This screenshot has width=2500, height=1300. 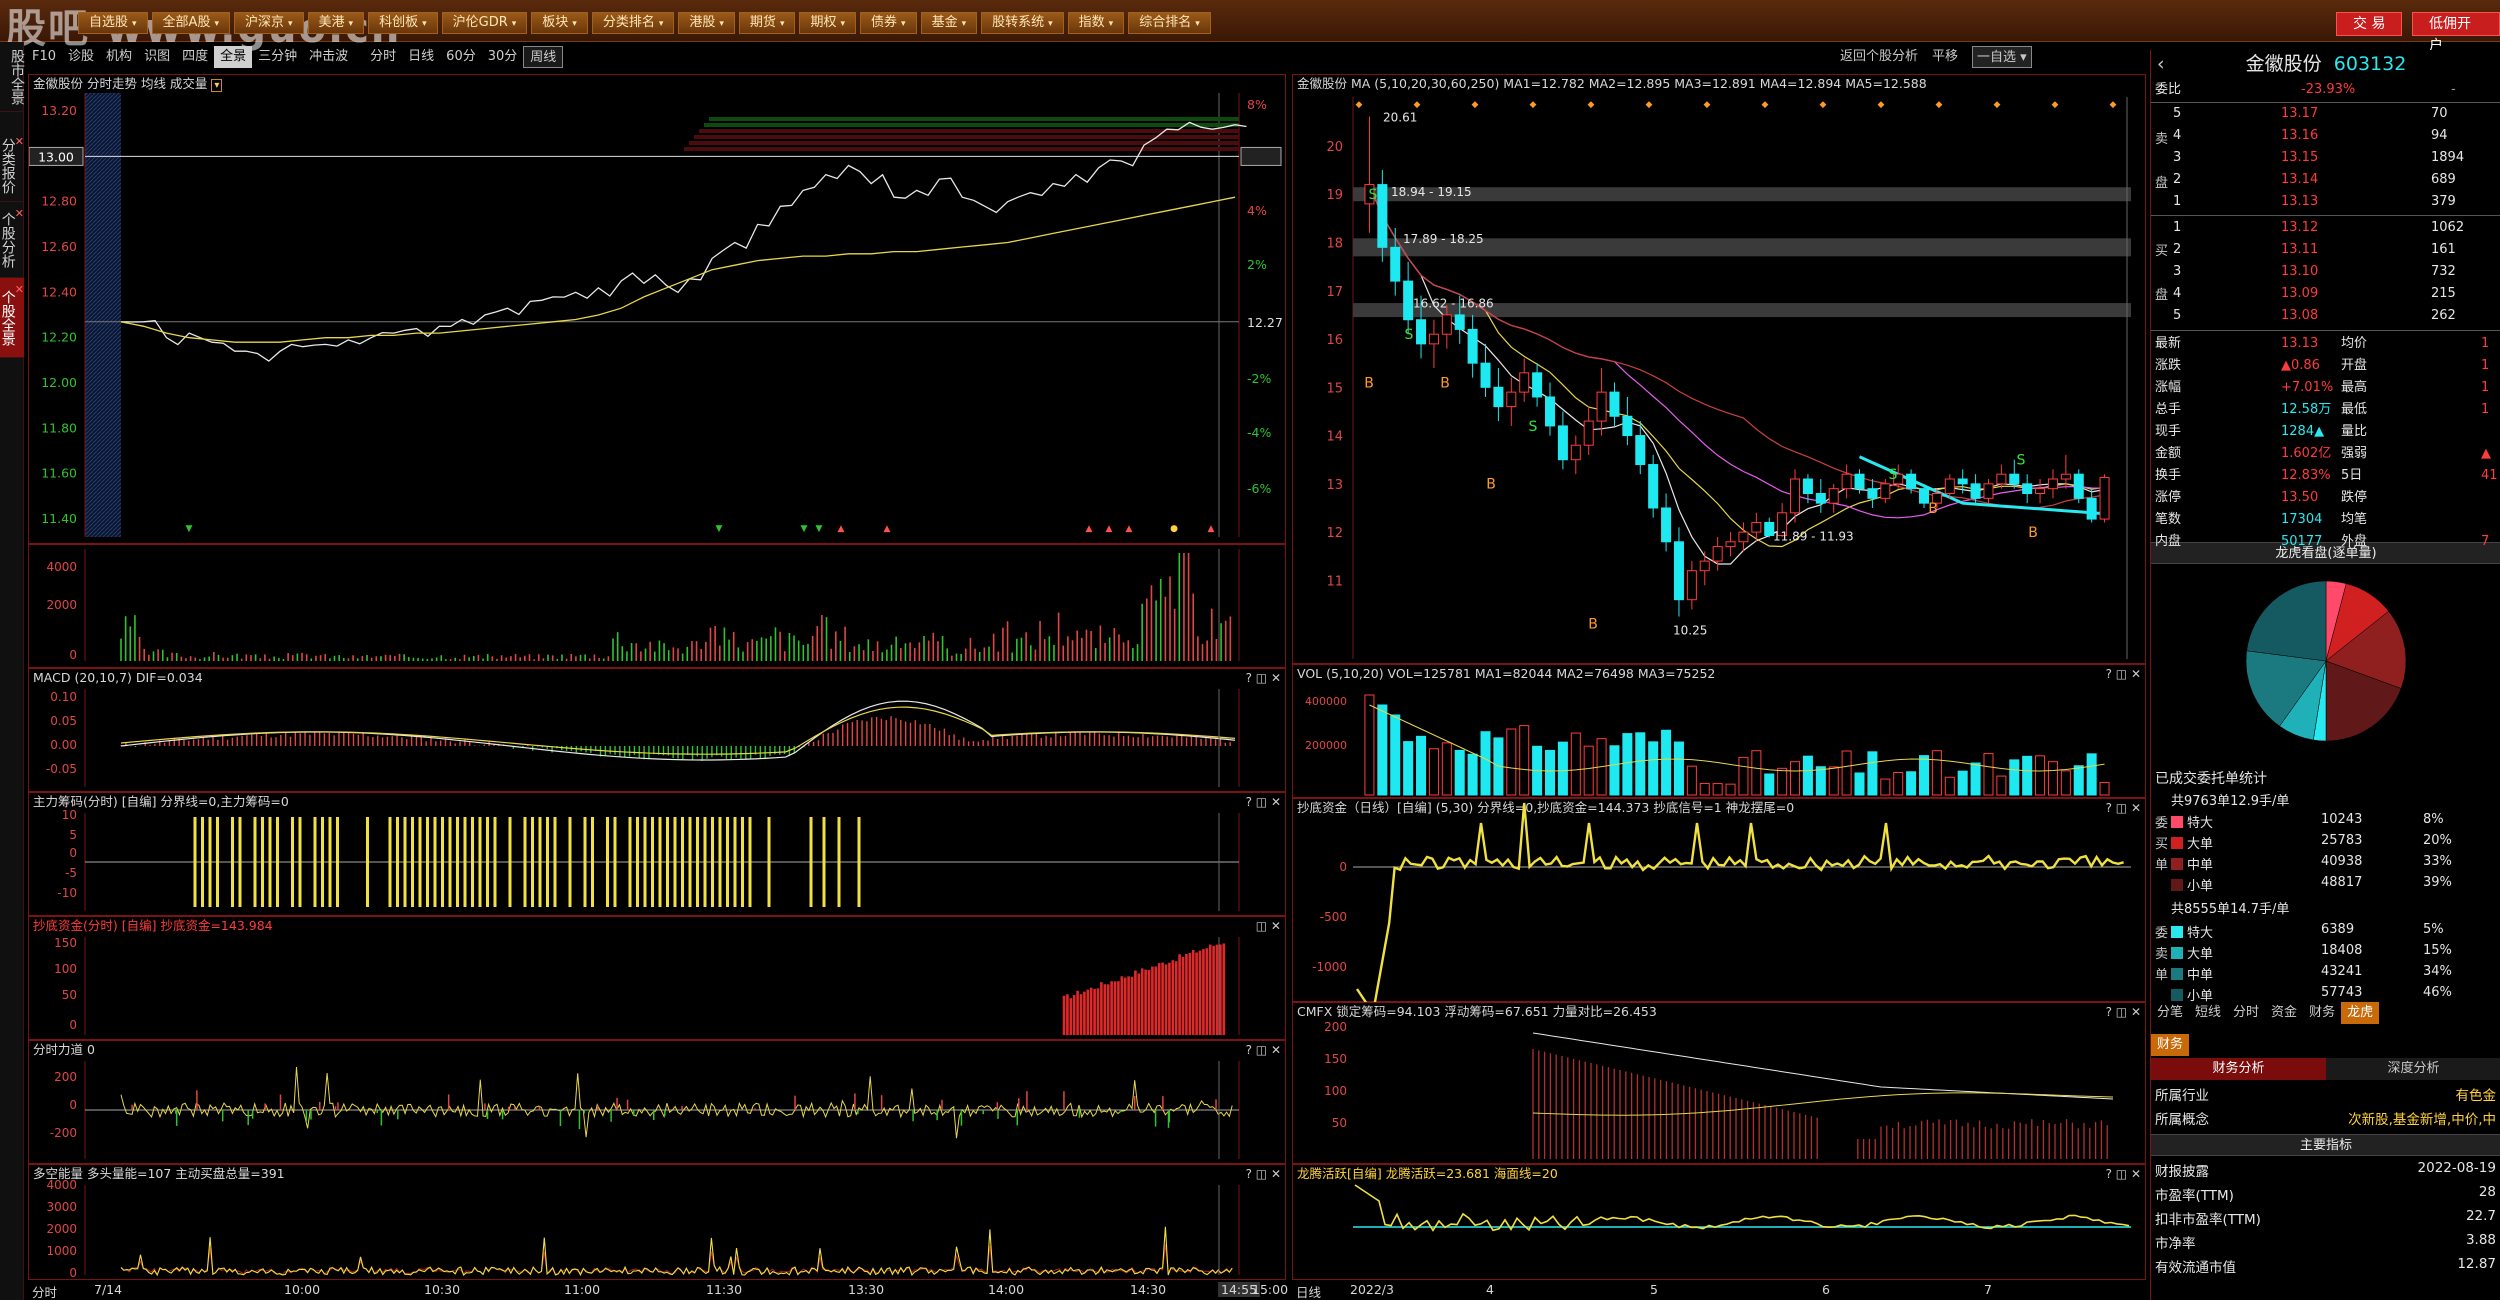 What do you see at coordinates (2177, 157) in the screenshot?
I see `cell: 3` at bounding box center [2177, 157].